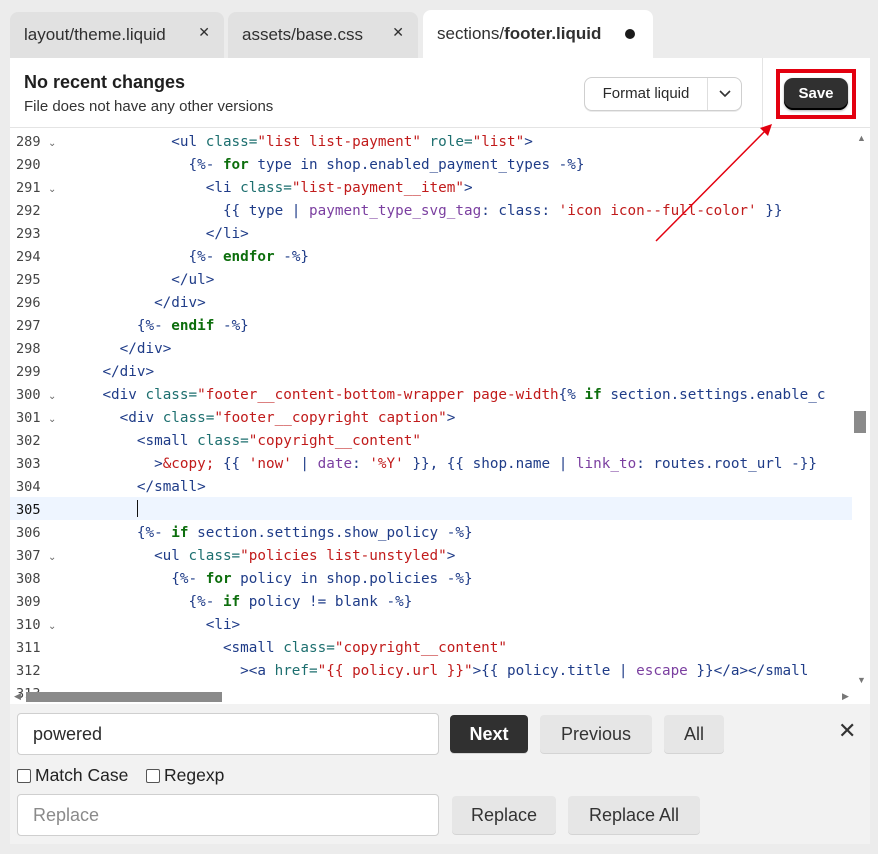  What do you see at coordinates (228, 734) in the screenshot?
I see `search-input` at bounding box center [228, 734].